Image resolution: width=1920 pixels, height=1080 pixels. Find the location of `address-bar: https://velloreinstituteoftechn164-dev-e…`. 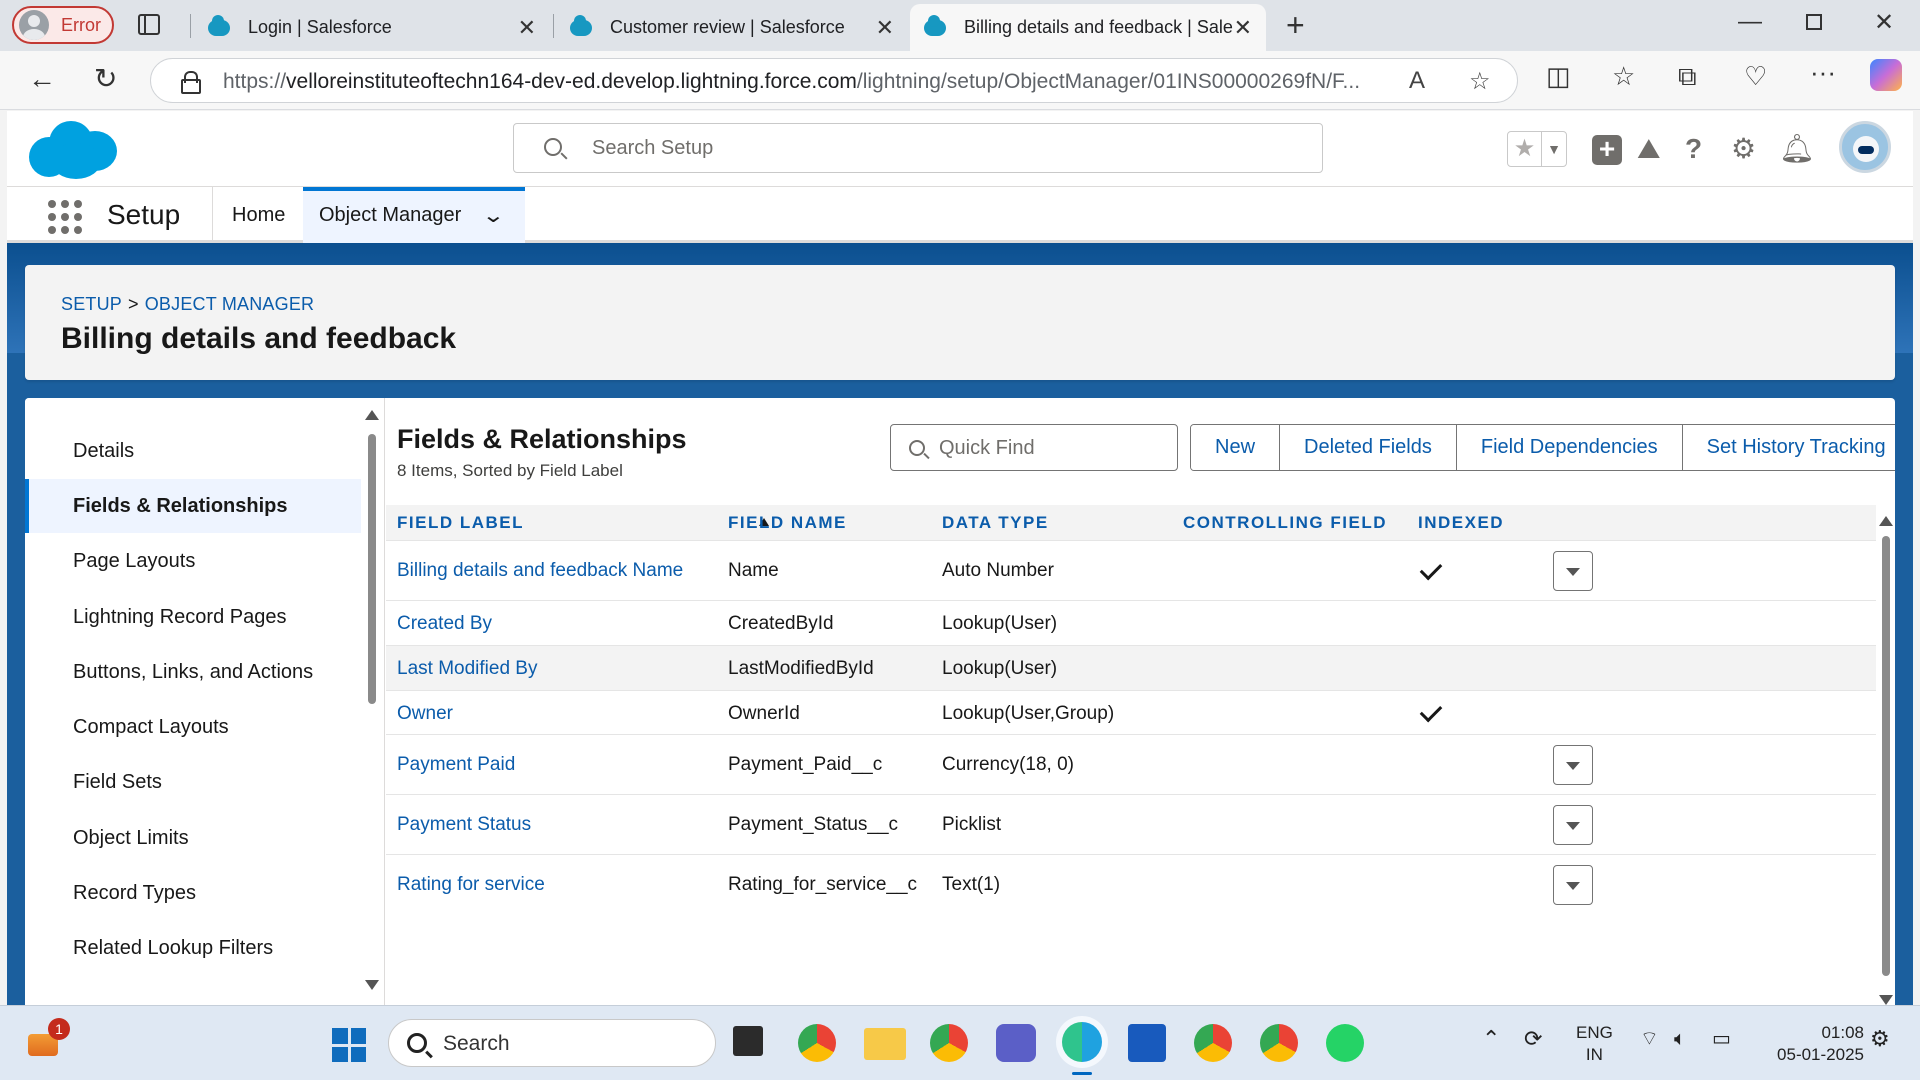

address-bar: https://velloreinstituteoftechn164-dev-e… is located at coordinates (834, 80).